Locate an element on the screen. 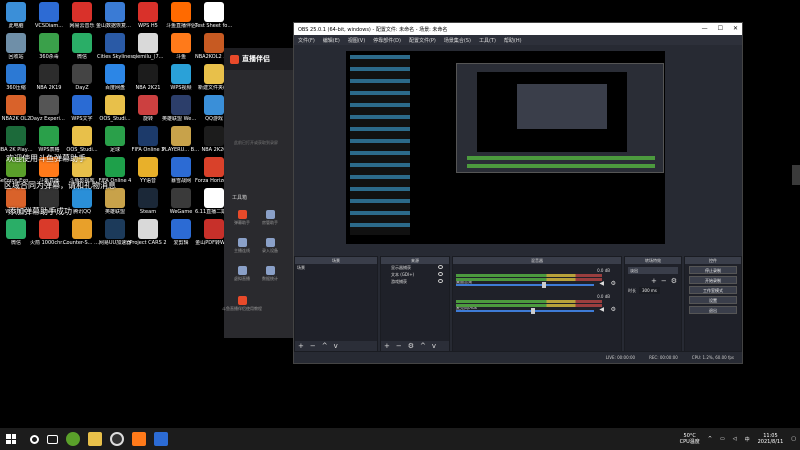  desktop-icon: WPS视频 is located at coordinates (181, 77).